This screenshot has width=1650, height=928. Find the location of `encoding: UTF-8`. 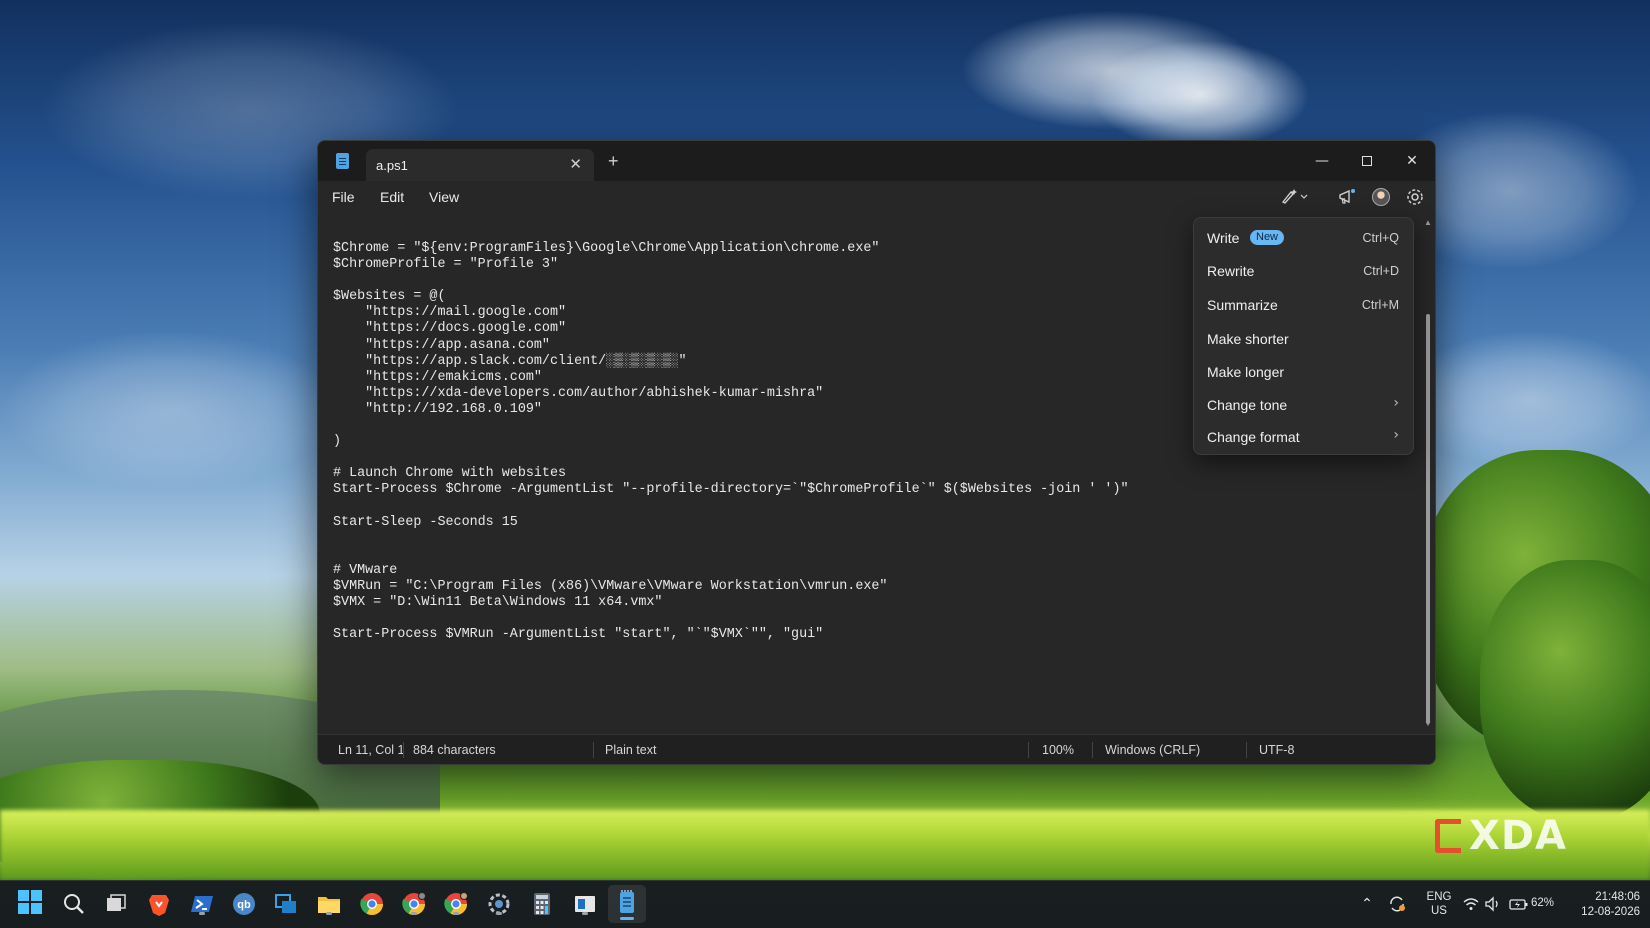

encoding: UTF-8 is located at coordinates (1276, 750).